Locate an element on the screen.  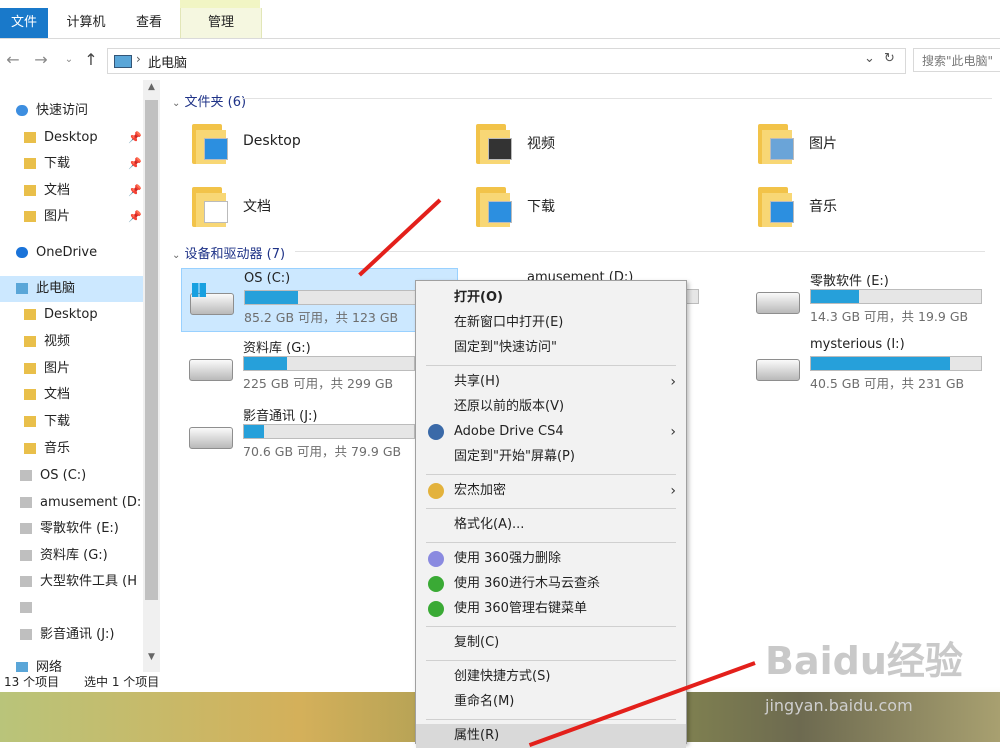
drive-space-info: 70.6 GB 可用，共 79.9 GB is located at coordinates (322, 451).